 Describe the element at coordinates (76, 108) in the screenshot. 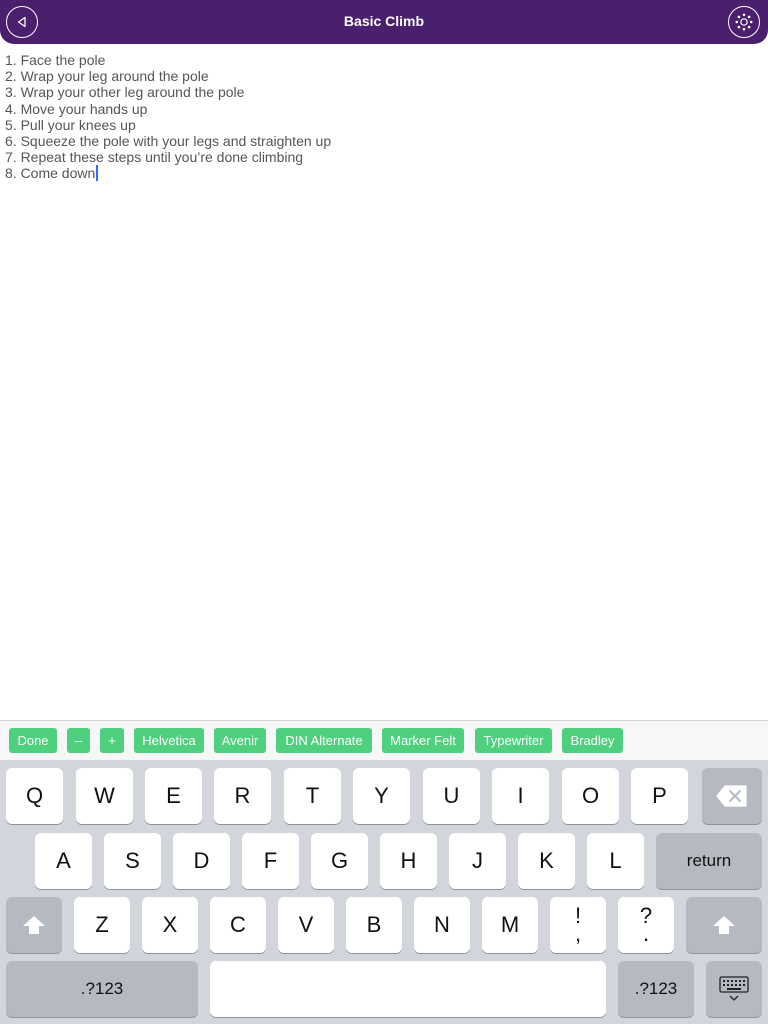

I see `note-line: 4. Move your hands up` at that location.